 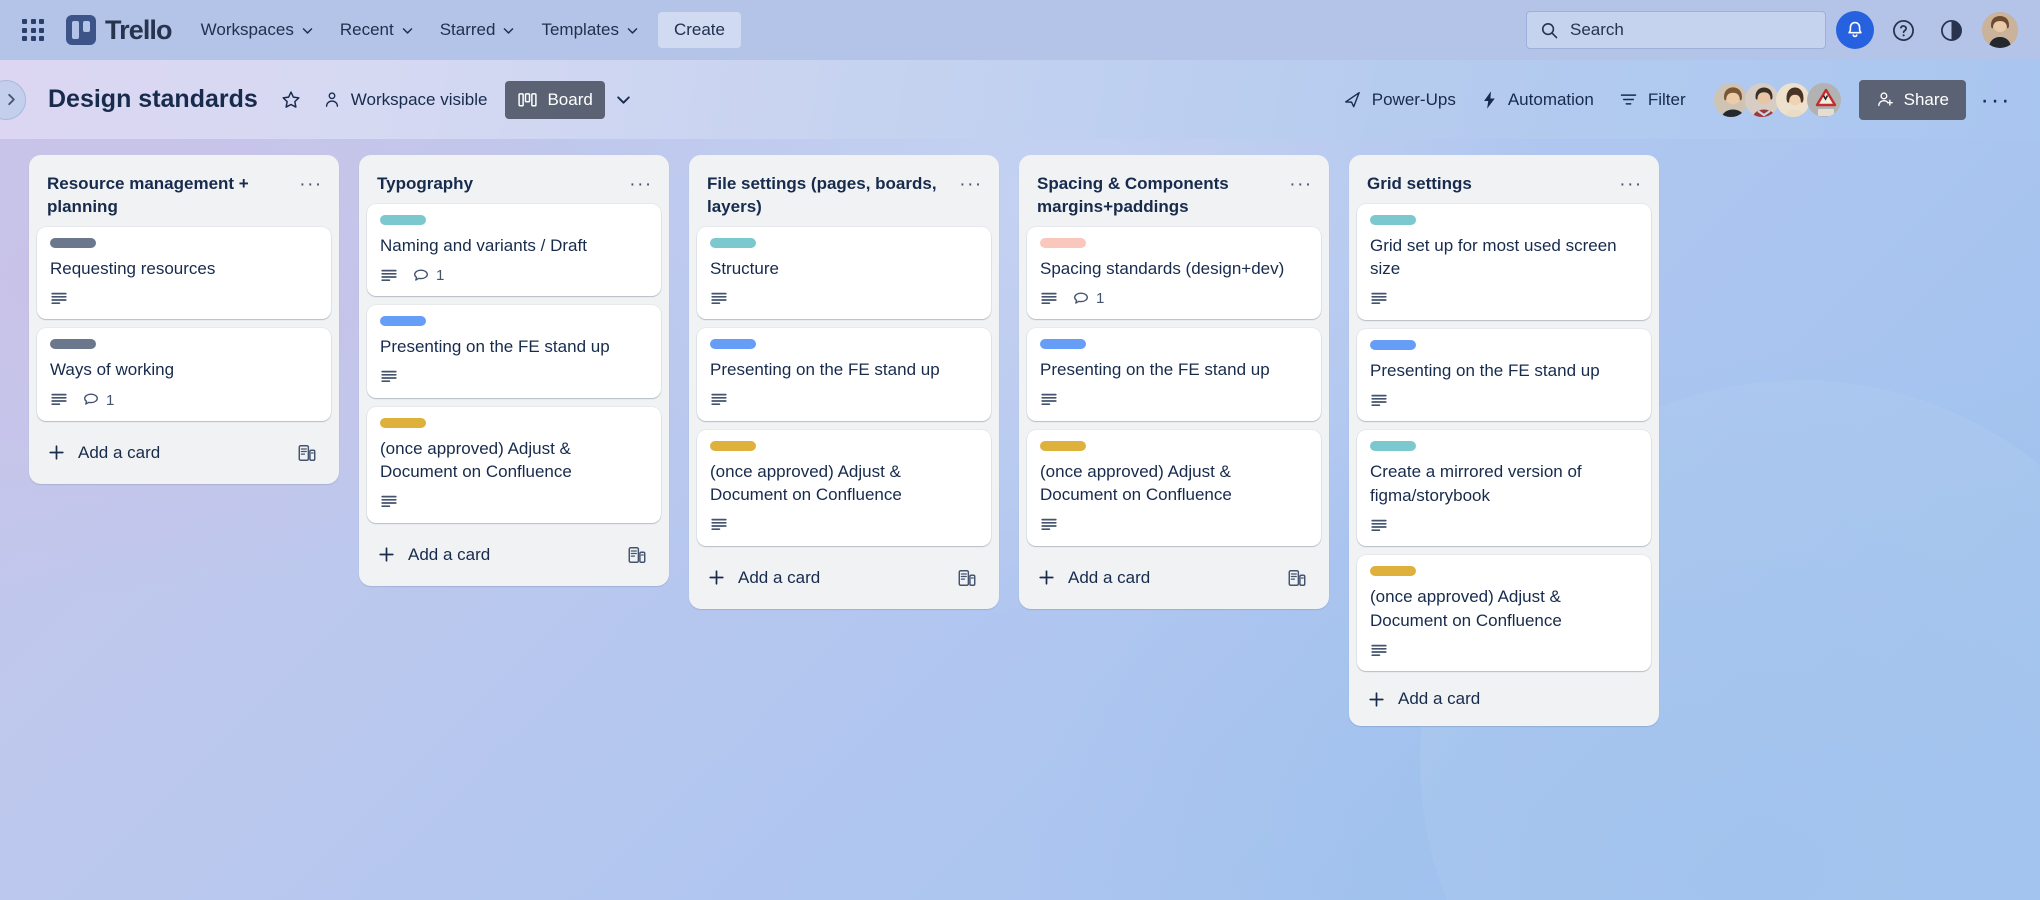 I want to click on list-title: File settings (pages, boards, layers), so click(x=828, y=196).